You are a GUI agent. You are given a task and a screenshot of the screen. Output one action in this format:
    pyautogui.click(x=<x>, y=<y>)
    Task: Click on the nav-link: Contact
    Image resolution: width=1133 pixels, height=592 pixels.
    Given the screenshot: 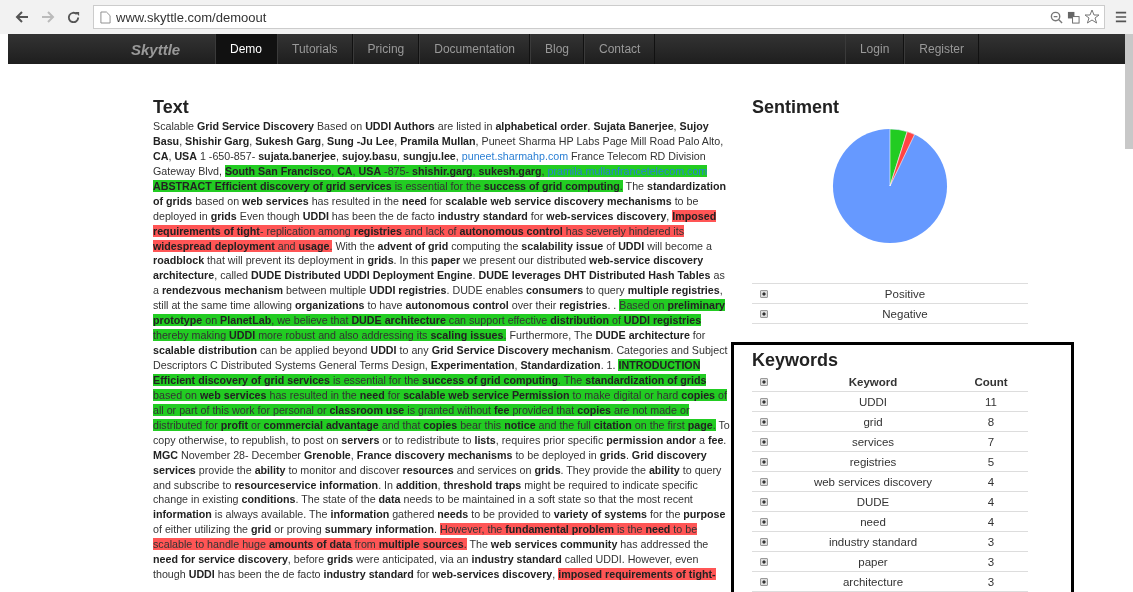 What is the action you would take?
    pyautogui.click(x=620, y=49)
    